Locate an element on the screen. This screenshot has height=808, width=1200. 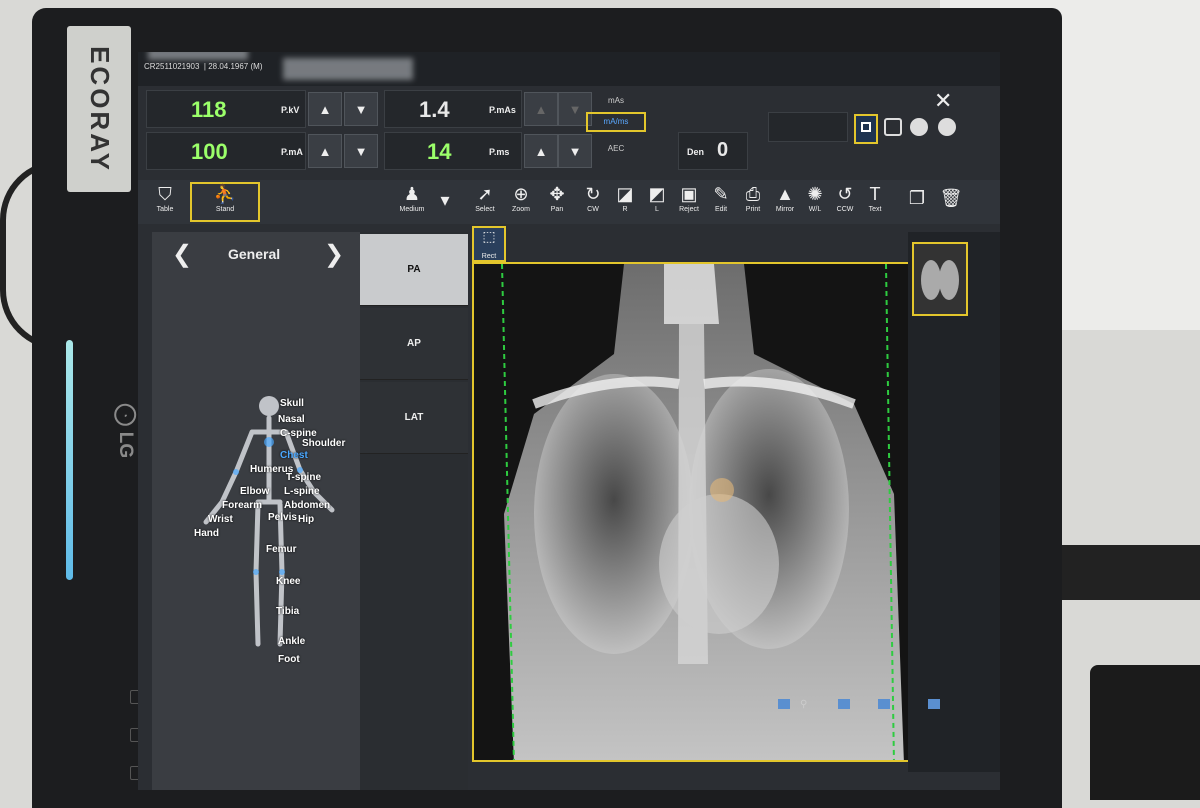
option-selected-button is located at coordinates (866, 129).